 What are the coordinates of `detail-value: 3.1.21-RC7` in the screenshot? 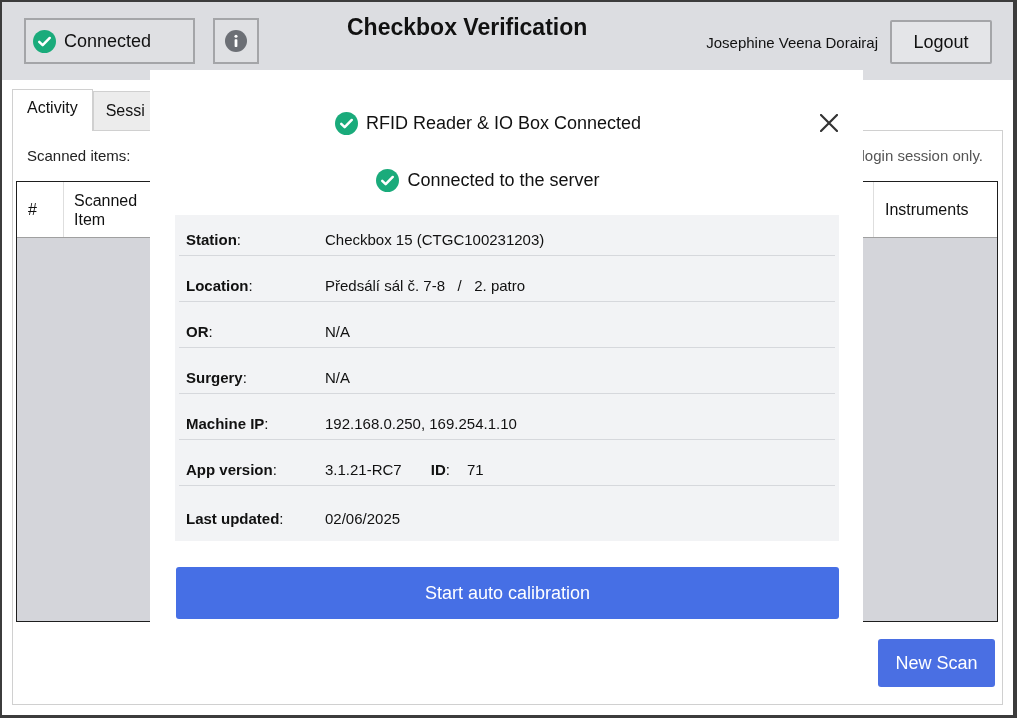 It's located at (363, 469).